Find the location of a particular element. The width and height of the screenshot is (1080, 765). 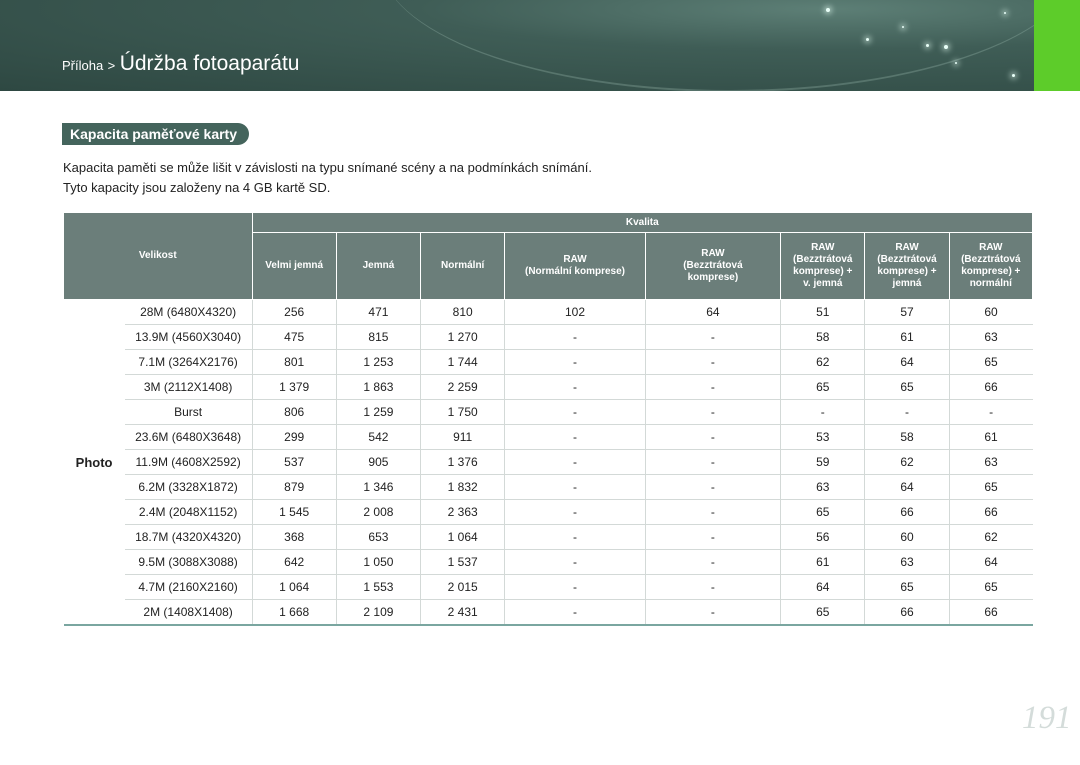

table-row: 3M (2112X1408) 1 379 1 863 2 259- -65 65 66 is located at coordinates (548, 387).